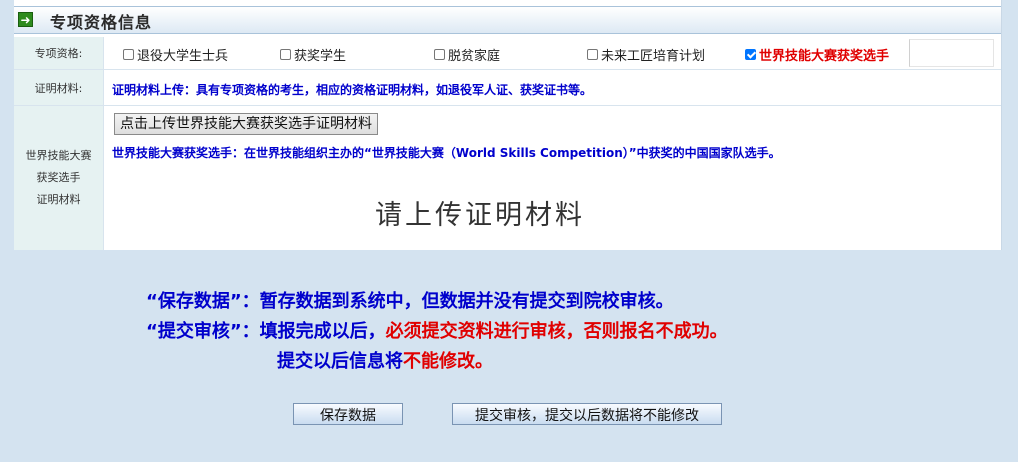  What do you see at coordinates (466, 301) in the screenshot?
I see `rule-save-text: 暂存数据到系统中，但数据并没有提交到院校审核。` at bounding box center [466, 301].